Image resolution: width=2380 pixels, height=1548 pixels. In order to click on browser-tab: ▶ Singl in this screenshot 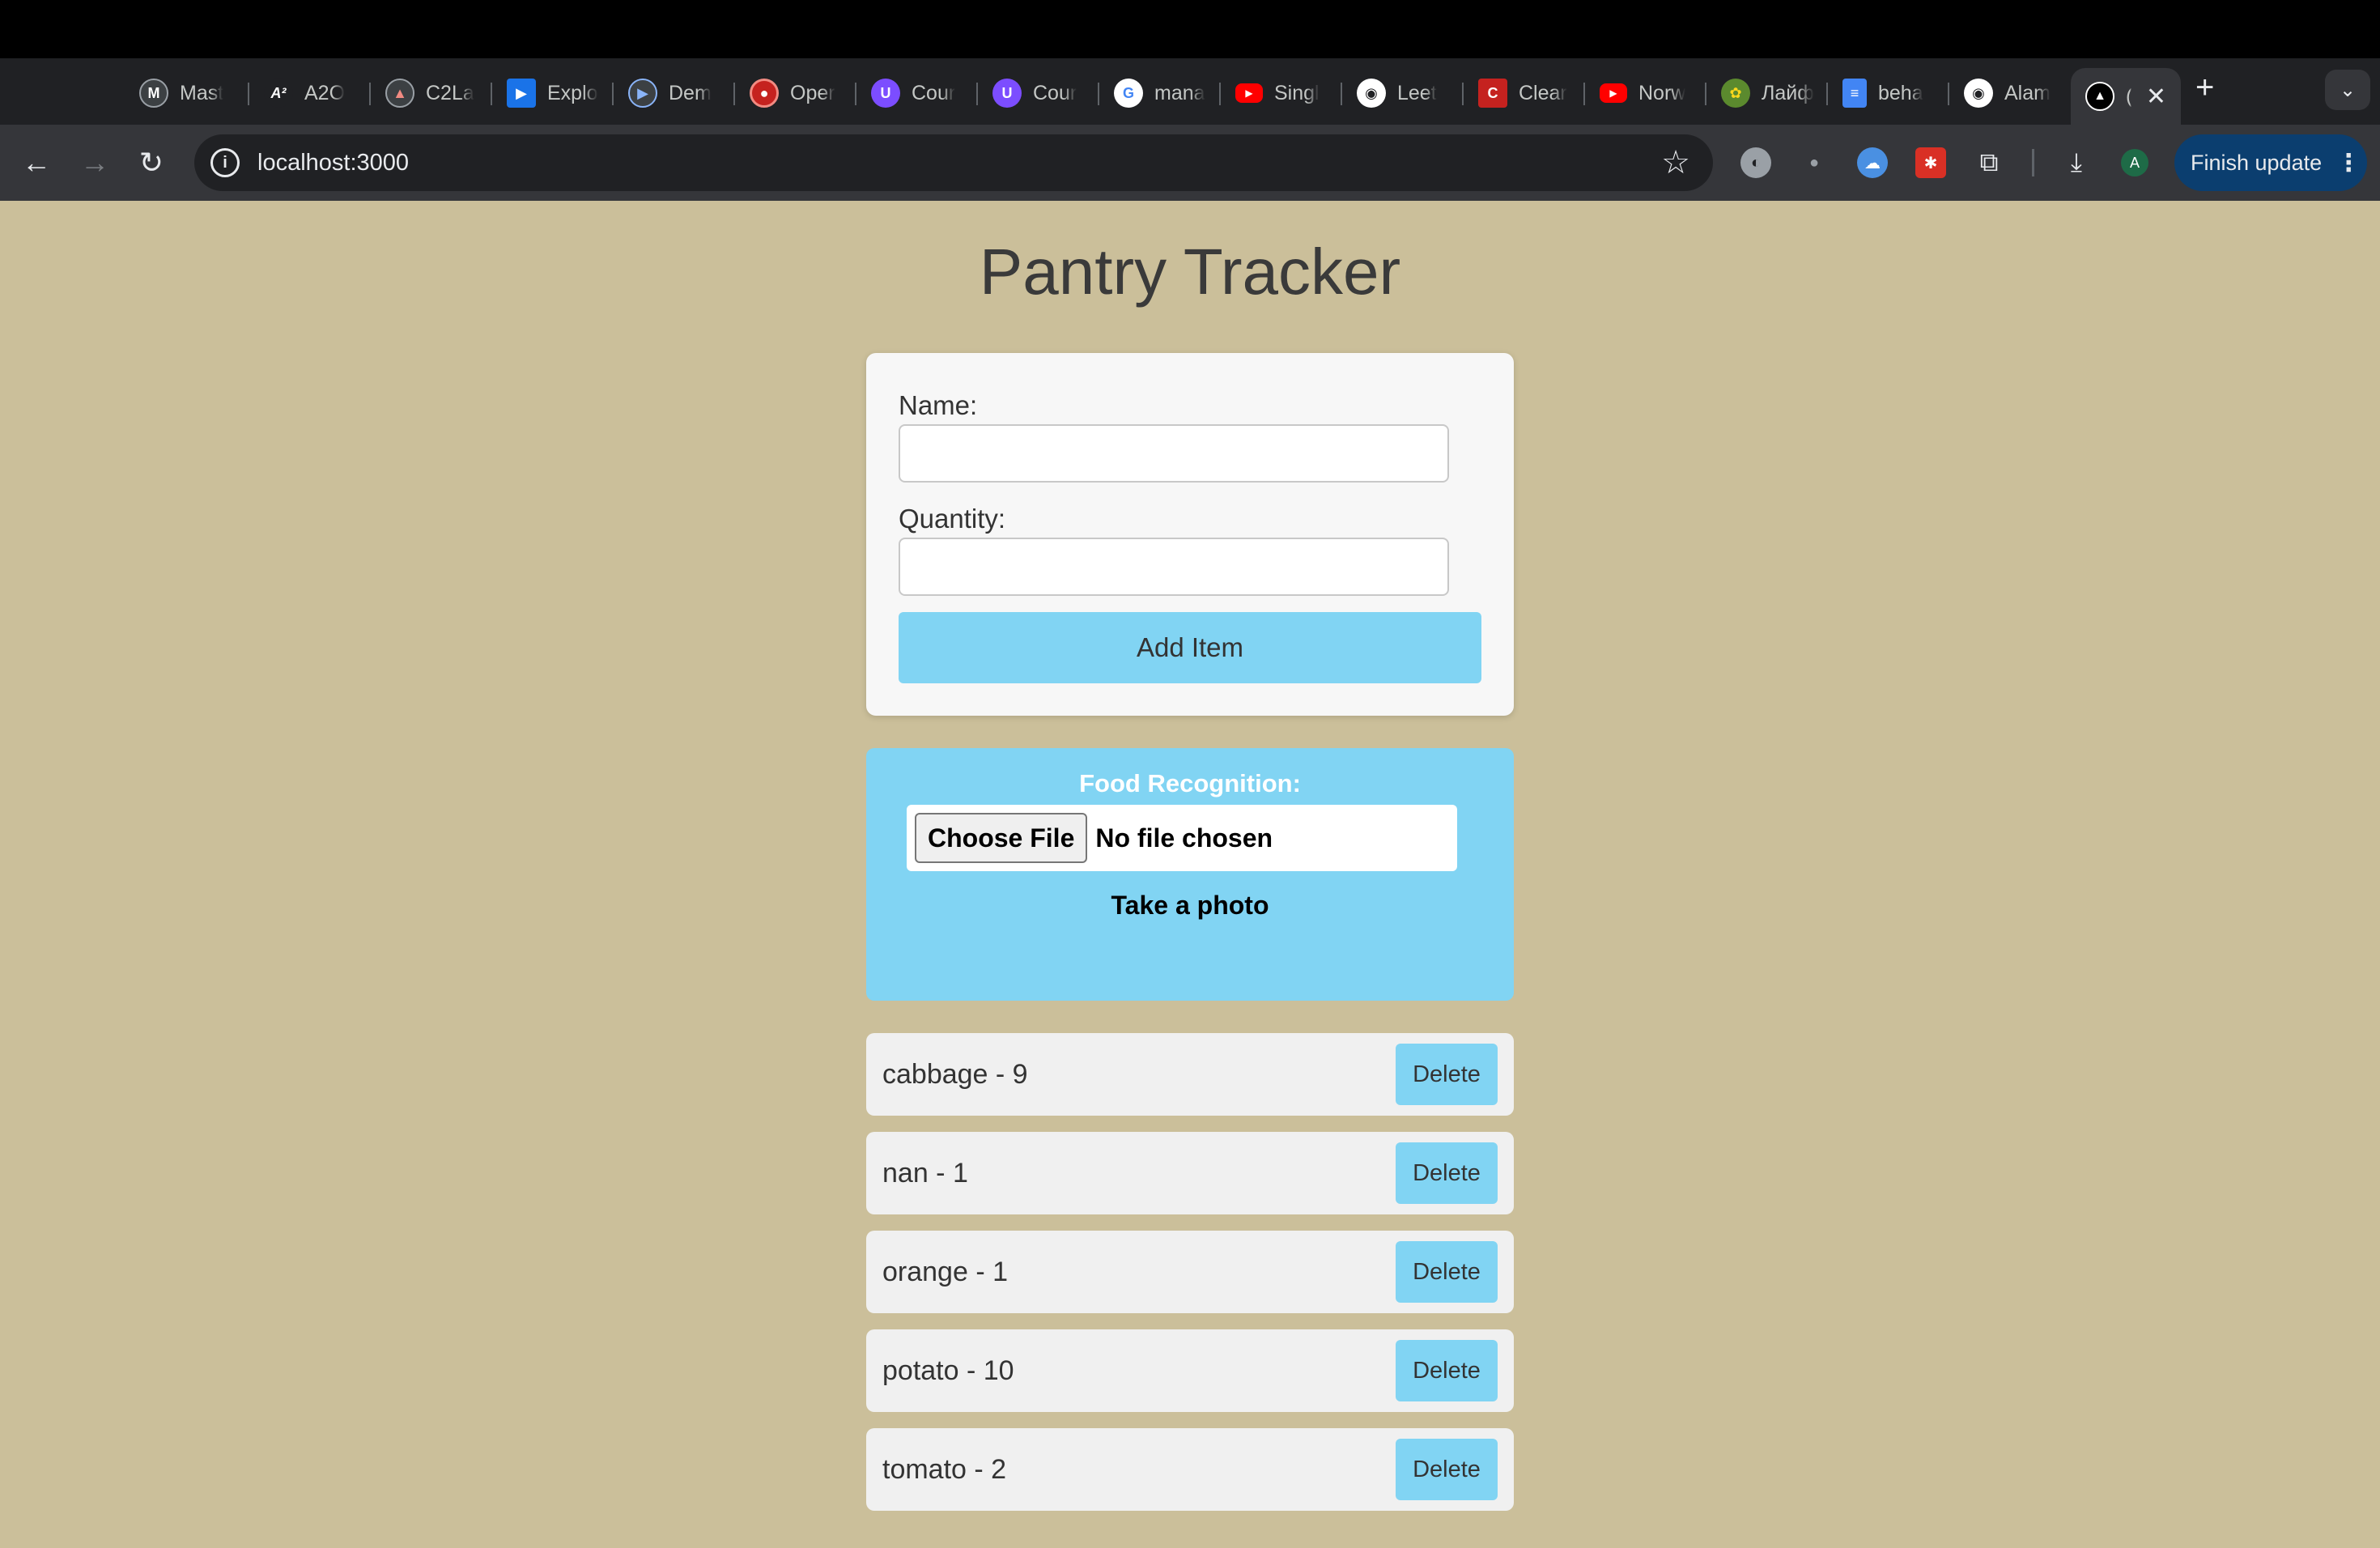, I will do `click(1283, 93)`.